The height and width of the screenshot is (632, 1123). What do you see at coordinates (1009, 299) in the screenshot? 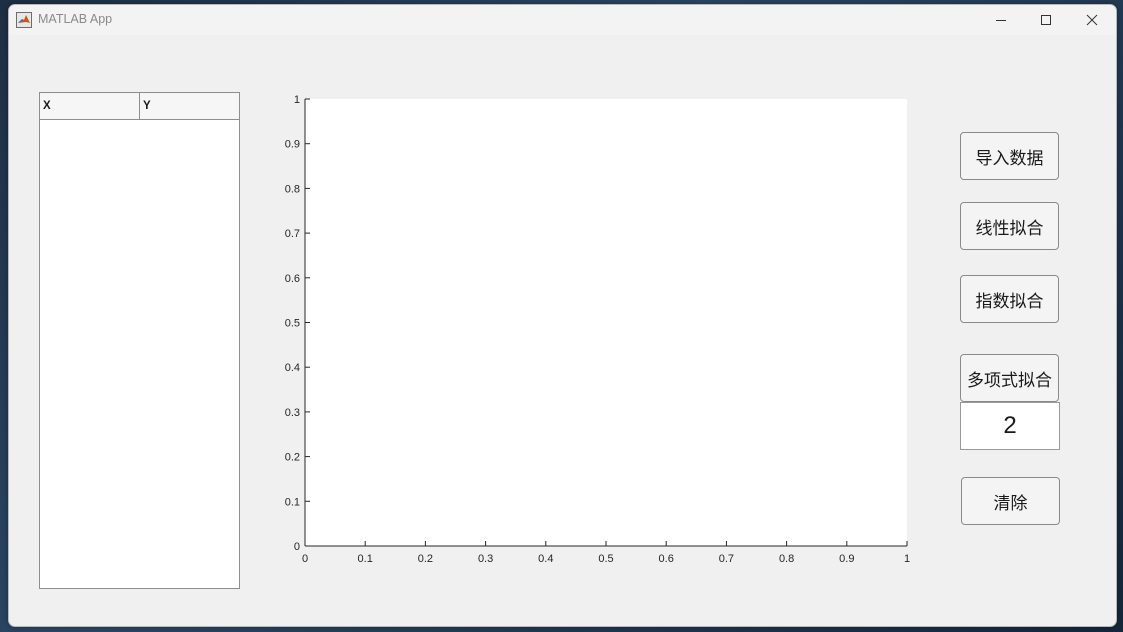
I see `exponential-fit-button: 指数拟合` at bounding box center [1009, 299].